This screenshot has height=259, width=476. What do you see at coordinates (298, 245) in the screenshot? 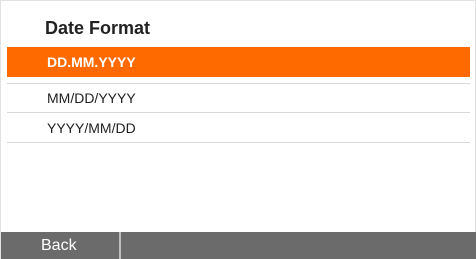
I see `footer-empty-area` at bounding box center [298, 245].